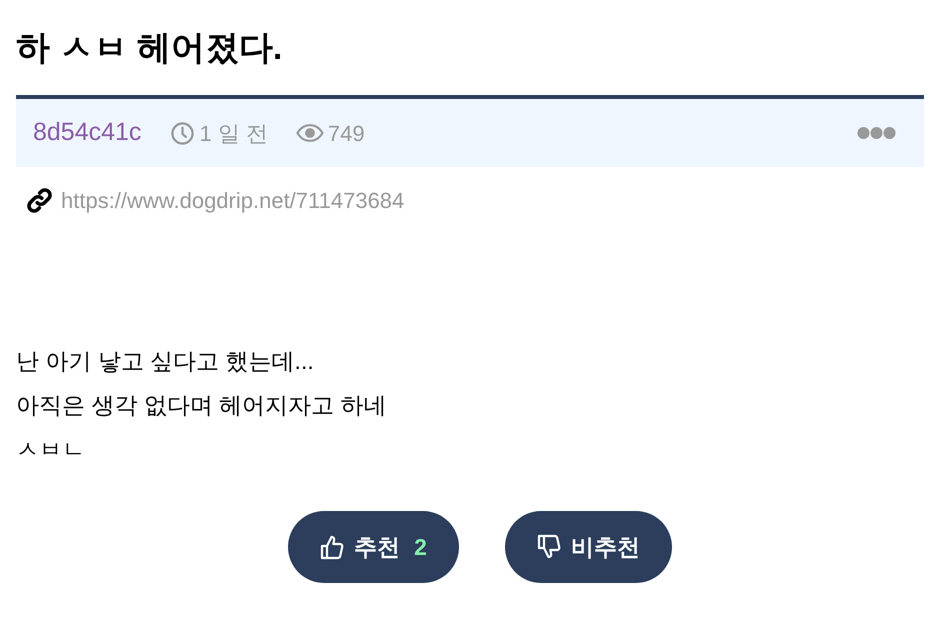 This screenshot has height=620, width=940. I want to click on downvote-button: 비추천, so click(588, 547).